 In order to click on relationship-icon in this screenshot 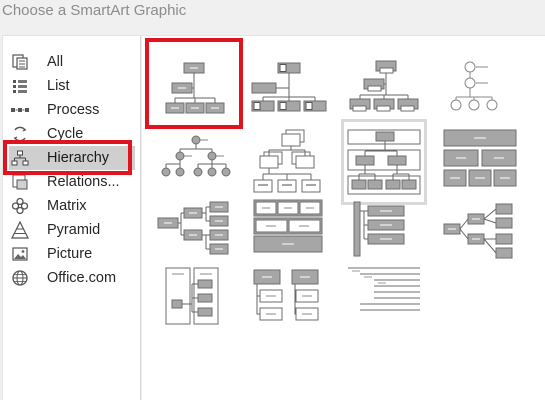, I will do `click(20, 182)`.